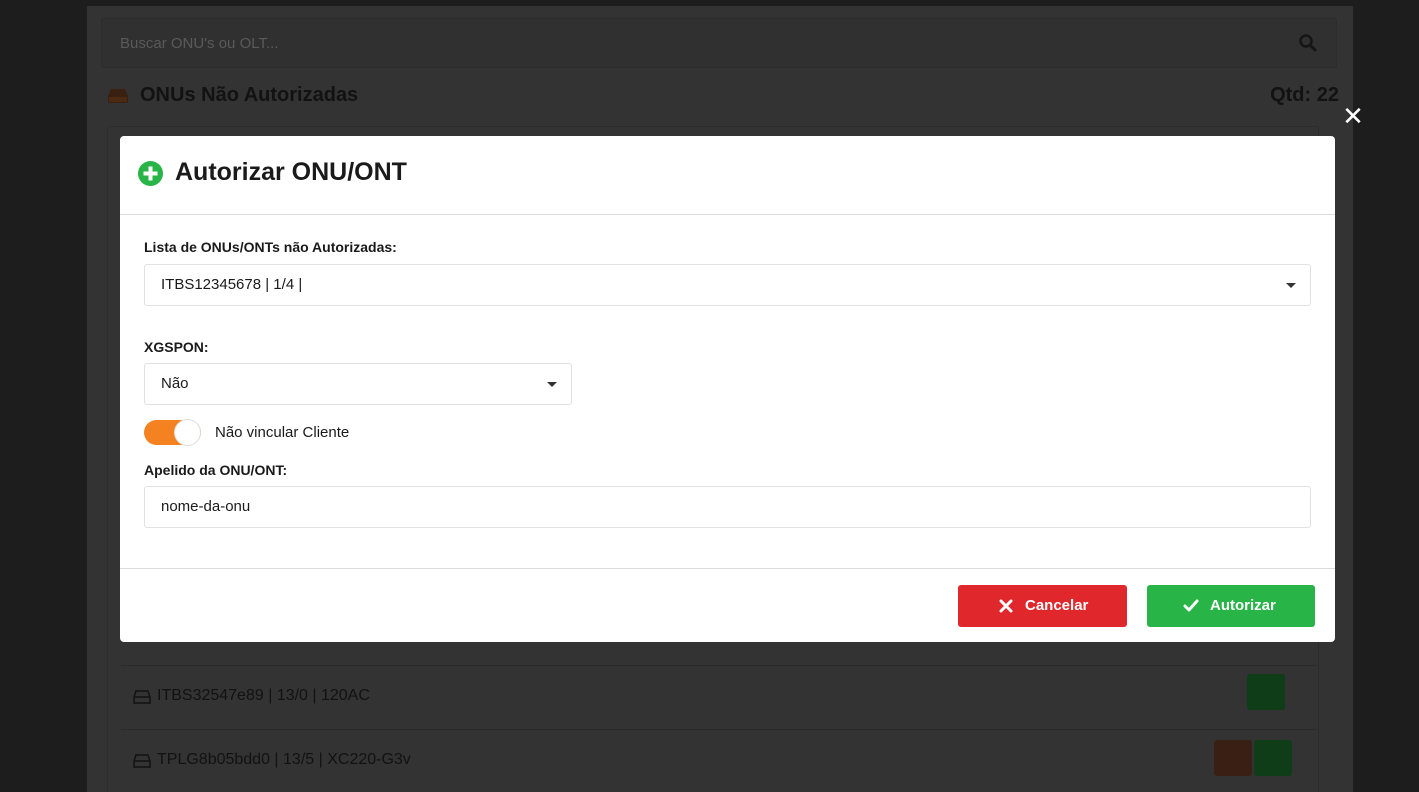  What do you see at coordinates (172, 432) in the screenshot?
I see `no-client-link-toggle` at bounding box center [172, 432].